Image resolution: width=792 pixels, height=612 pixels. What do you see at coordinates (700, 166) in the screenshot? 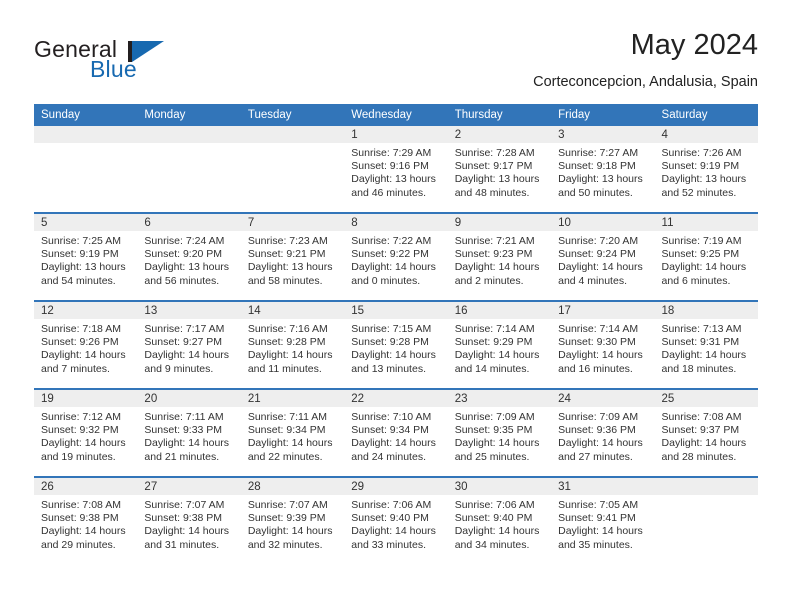
I see `sunset-text: Sunset: 9:19 PM` at bounding box center [700, 166].